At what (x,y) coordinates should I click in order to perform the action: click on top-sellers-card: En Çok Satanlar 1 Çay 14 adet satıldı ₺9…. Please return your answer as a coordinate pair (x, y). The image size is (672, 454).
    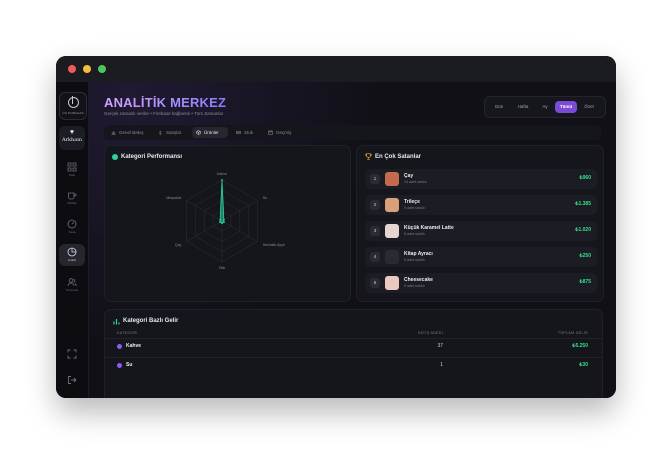
    Looking at the image, I should click on (480, 223).